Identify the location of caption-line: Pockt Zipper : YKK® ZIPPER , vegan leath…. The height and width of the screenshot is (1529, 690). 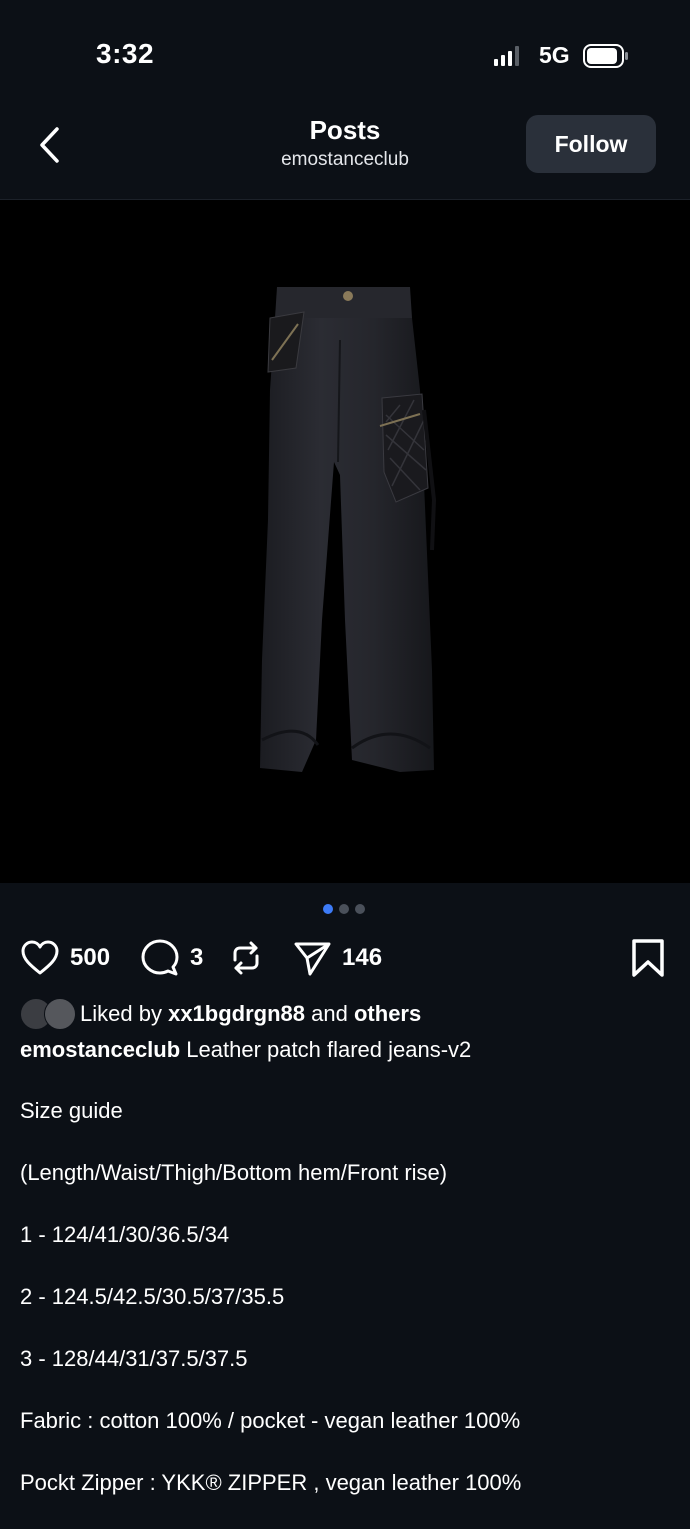
(271, 1482).